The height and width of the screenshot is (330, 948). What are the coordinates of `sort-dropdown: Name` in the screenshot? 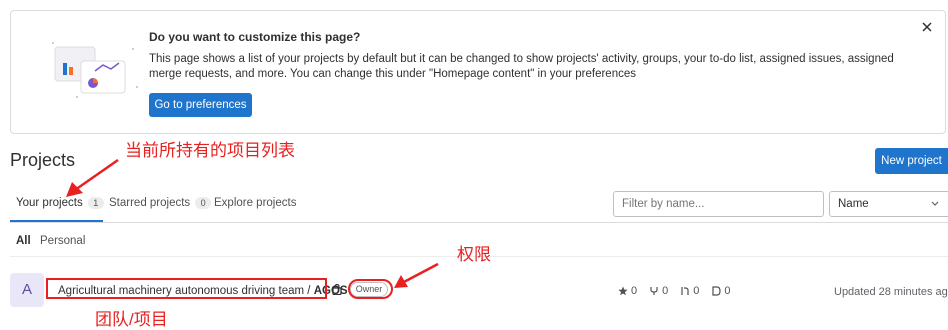 It's located at (888, 204).